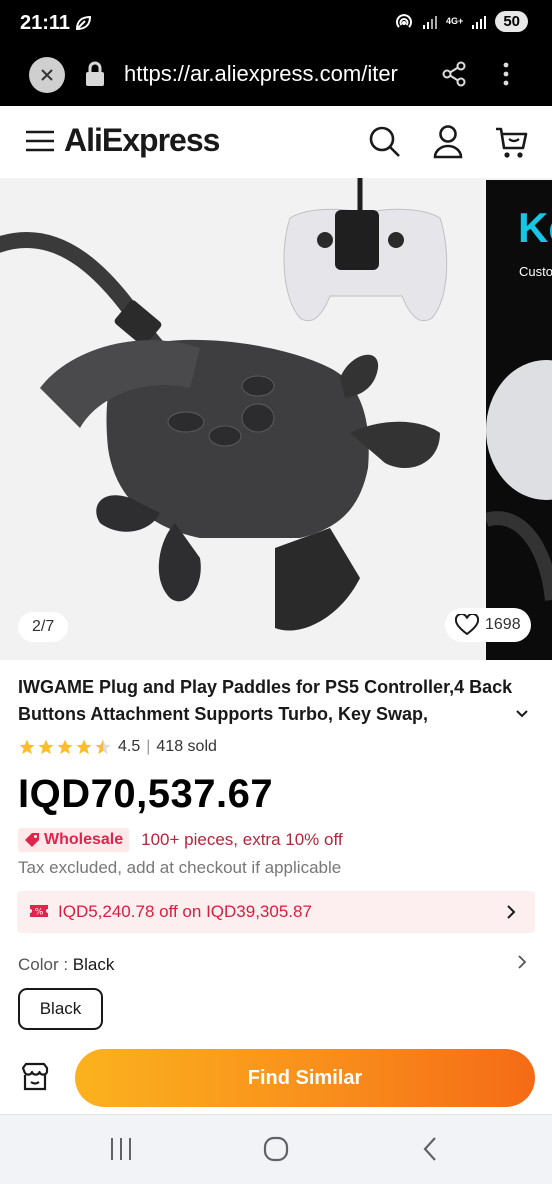  Describe the element at coordinates (32, 840) in the screenshot. I see `tag-icon` at that location.